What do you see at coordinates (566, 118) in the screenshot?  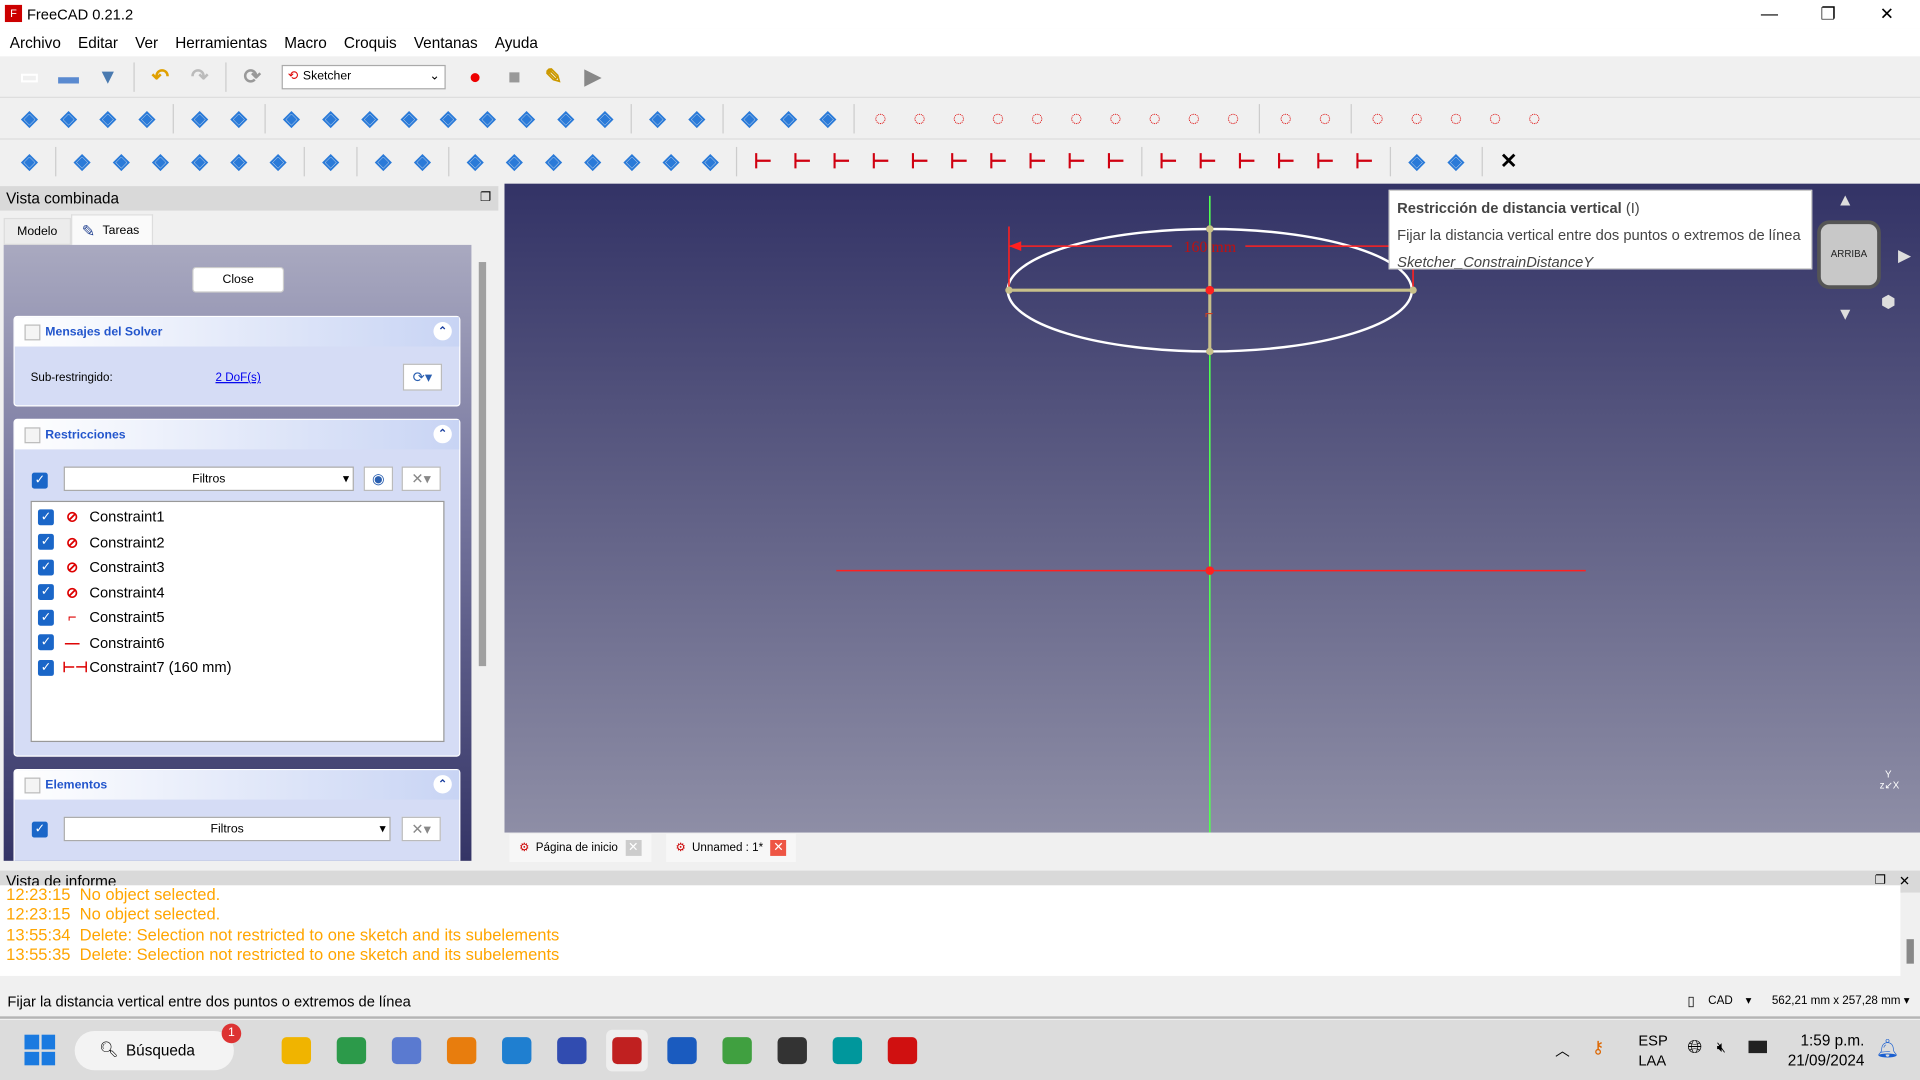 I see `bottom-icon: ◈` at bounding box center [566, 118].